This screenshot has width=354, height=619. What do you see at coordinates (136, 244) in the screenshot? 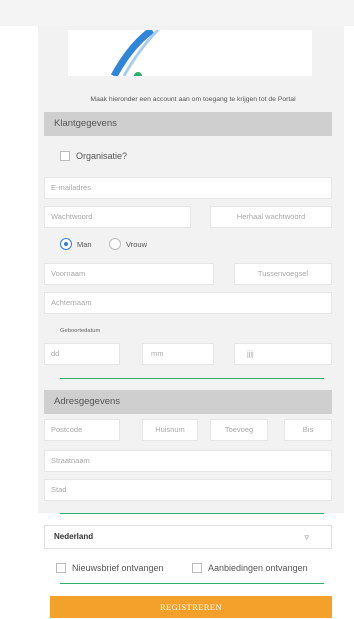
I see `radio-vrouw-label: Vrouw` at bounding box center [136, 244].